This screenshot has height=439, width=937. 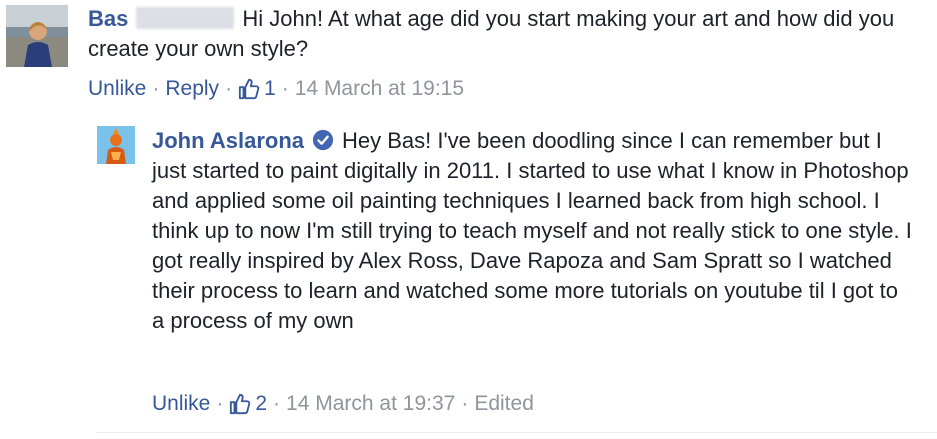 I want to click on reply-avatar, so click(x=116, y=145).